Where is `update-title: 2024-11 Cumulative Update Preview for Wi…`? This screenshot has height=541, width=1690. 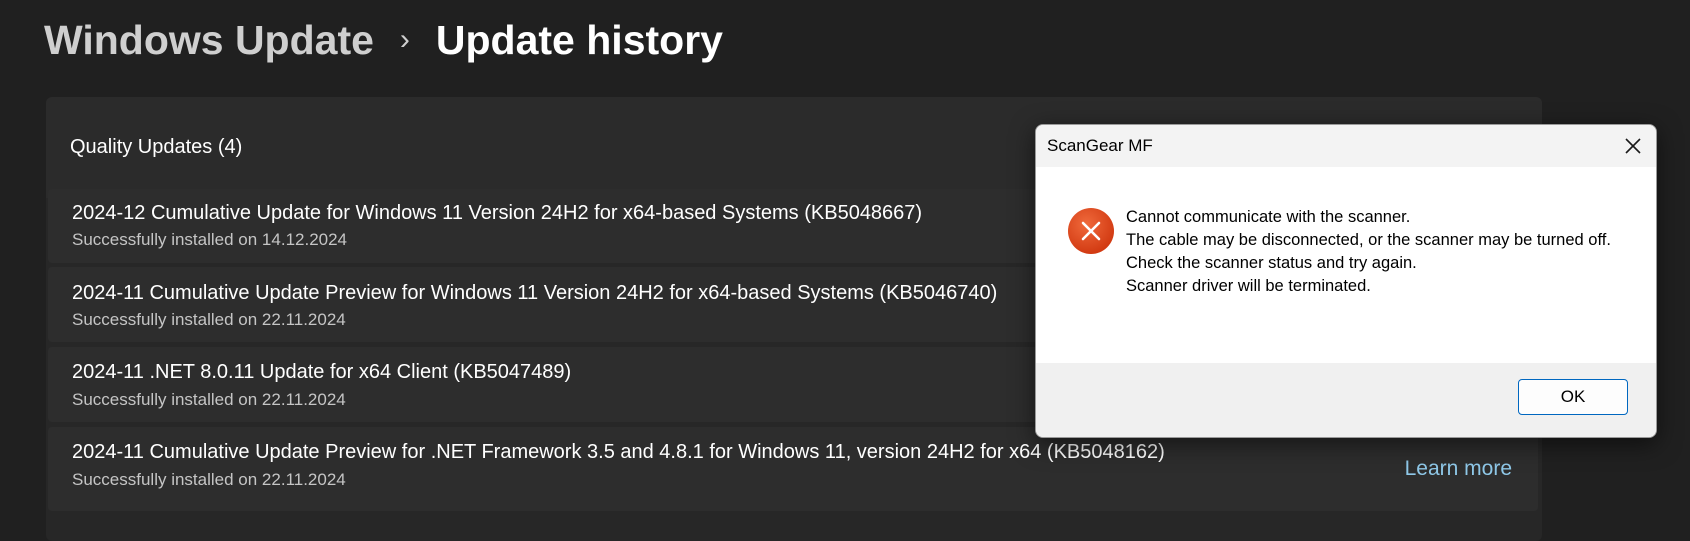 update-title: 2024-11 Cumulative Update Preview for Wi… is located at coordinates (535, 293).